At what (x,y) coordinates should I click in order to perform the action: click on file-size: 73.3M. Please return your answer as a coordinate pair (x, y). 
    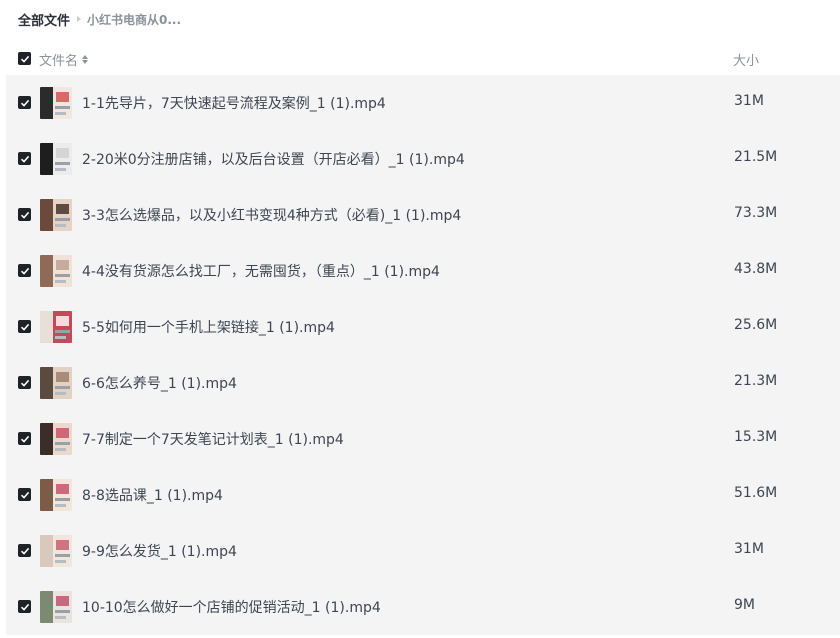
    Looking at the image, I should click on (756, 213).